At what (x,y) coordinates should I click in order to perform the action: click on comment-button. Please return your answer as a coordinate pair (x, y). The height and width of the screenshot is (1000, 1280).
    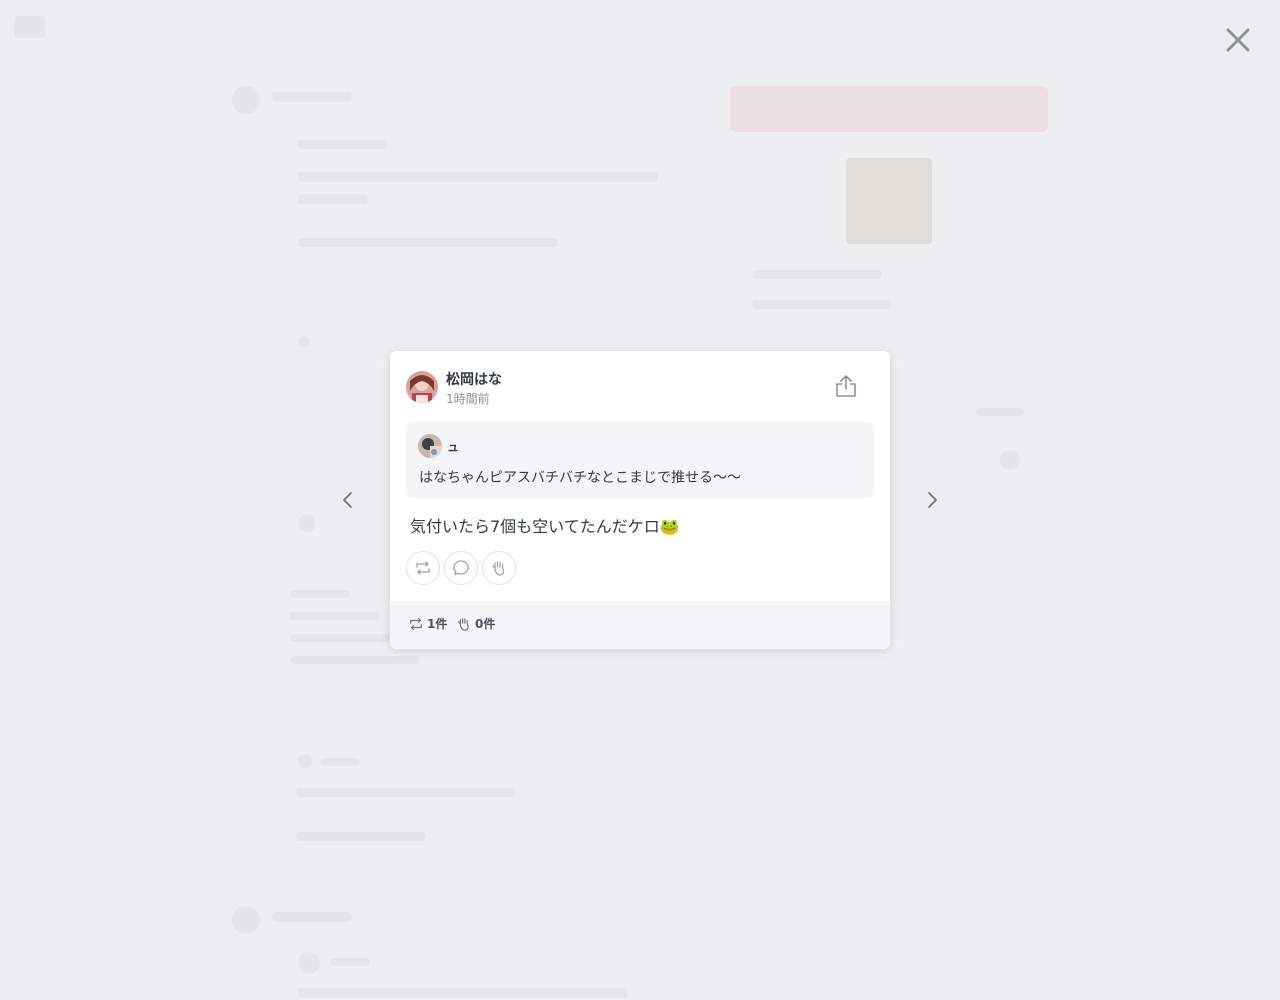
    Looking at the image, I should click on (461, 568).